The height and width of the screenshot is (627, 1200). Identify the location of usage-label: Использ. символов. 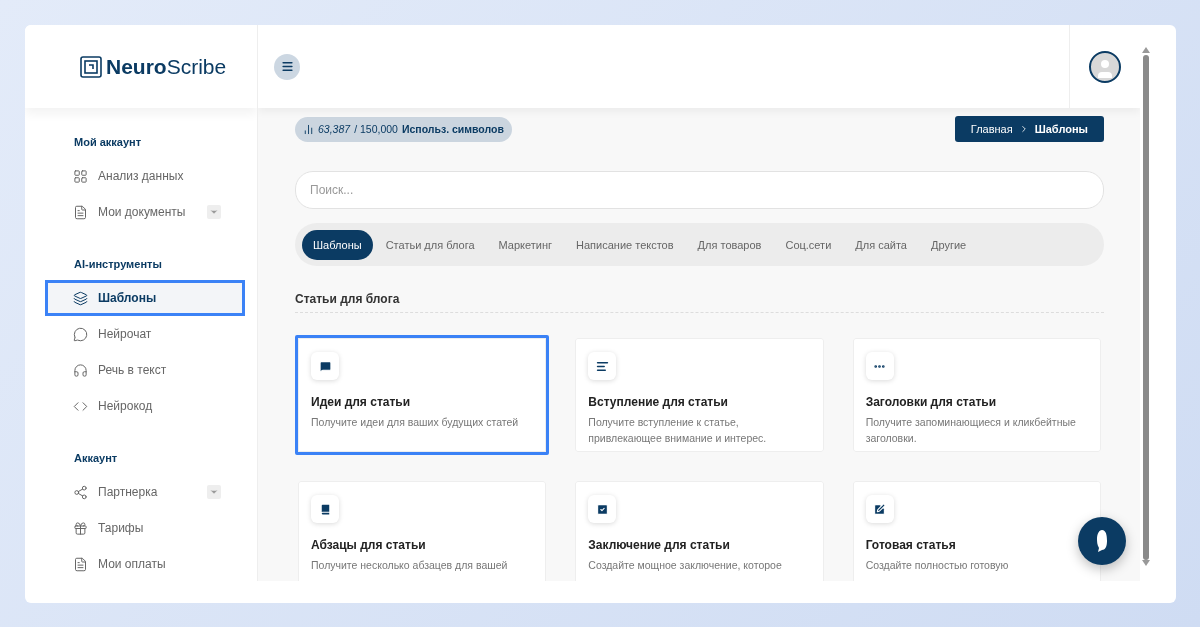
(452, 129).